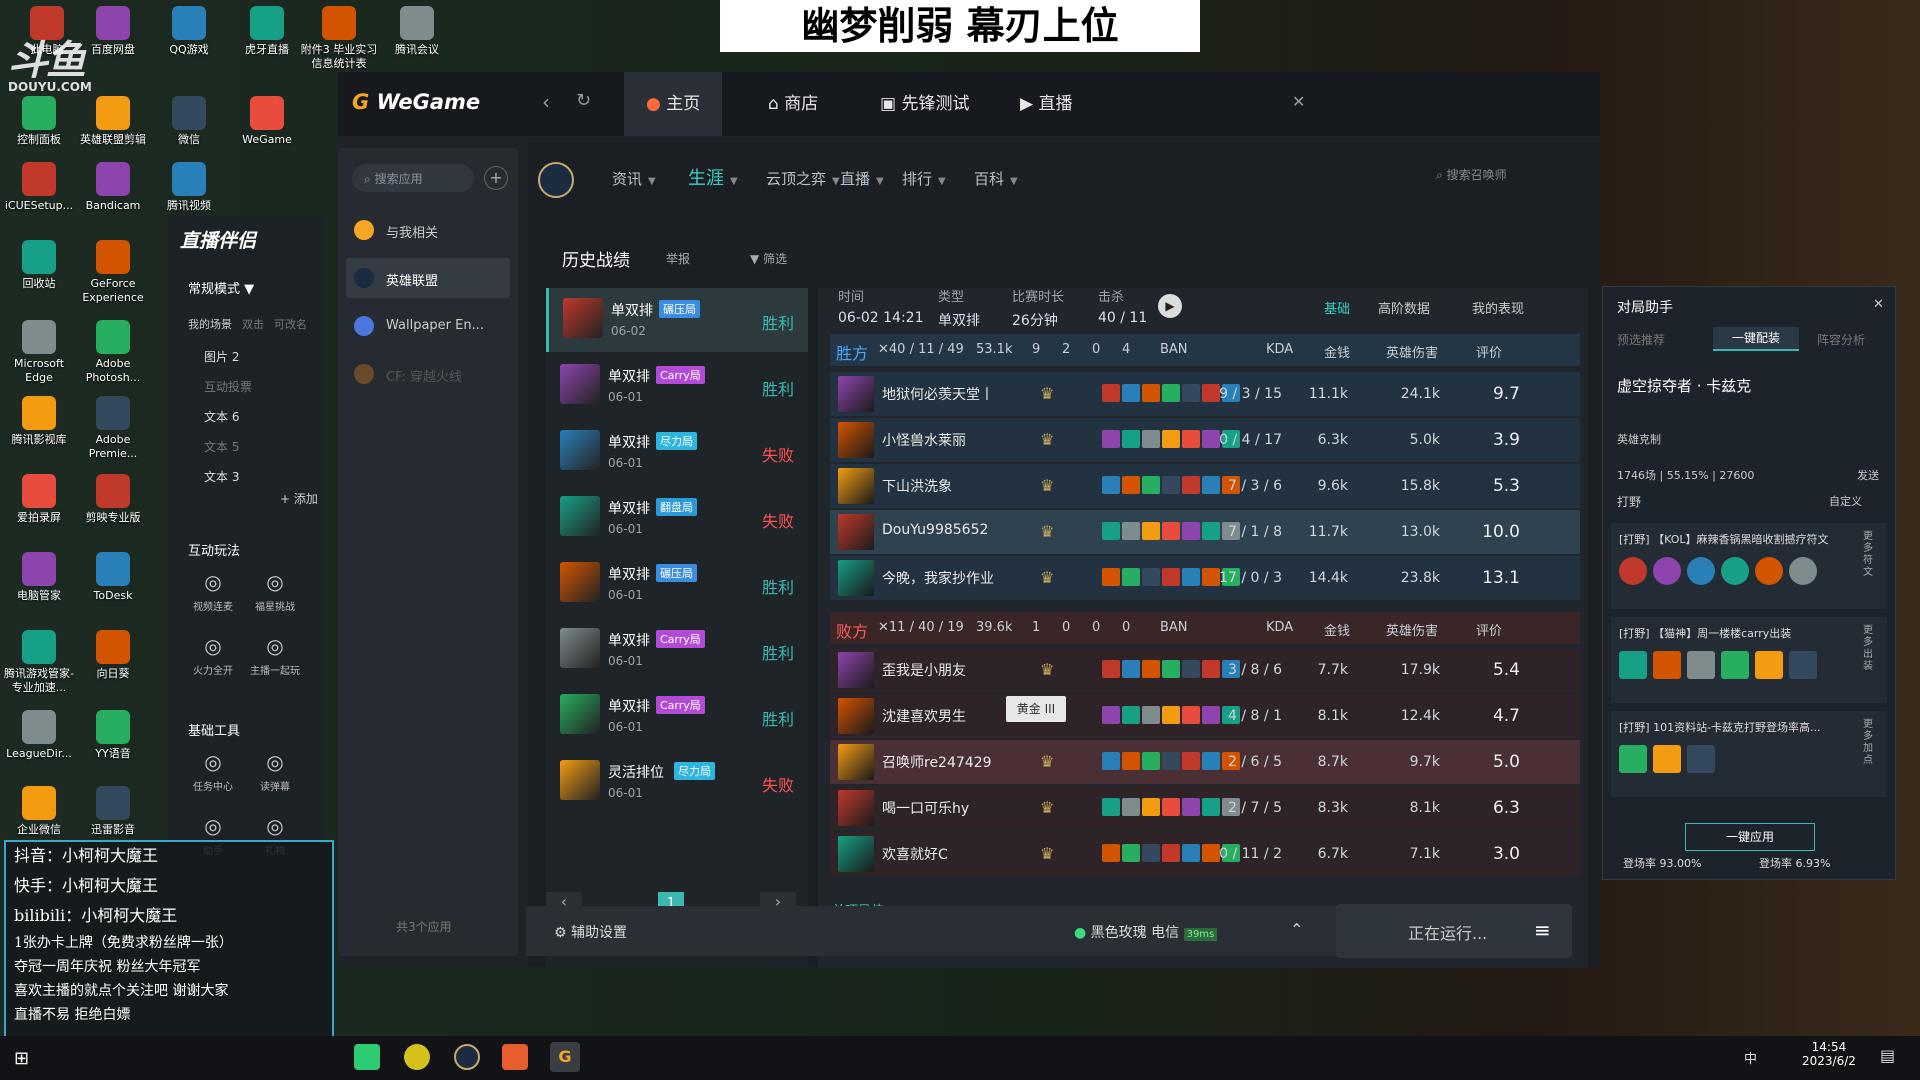  What do you see at coordinates (113, 811) in the screenshot?
I see `desktop-icon: 迅雷影音` at bounding box center [113, 811].